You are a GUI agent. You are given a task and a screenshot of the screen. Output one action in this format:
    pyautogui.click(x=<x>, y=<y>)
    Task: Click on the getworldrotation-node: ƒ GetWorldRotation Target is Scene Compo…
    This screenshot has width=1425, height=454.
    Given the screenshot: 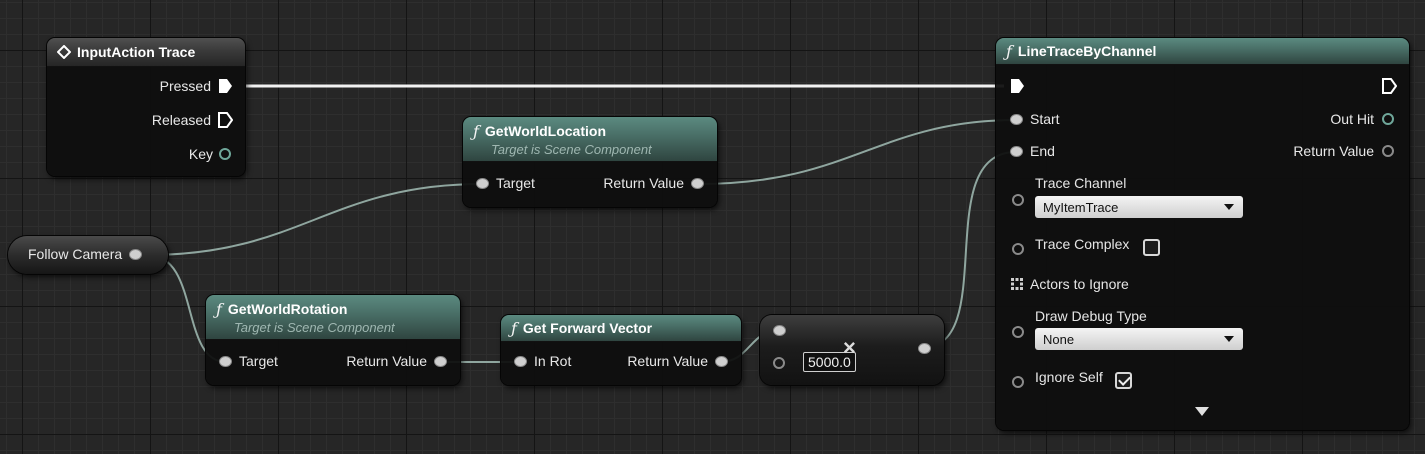 What is the action you would take?
    pyautogui.click(x=333, y=340)
    